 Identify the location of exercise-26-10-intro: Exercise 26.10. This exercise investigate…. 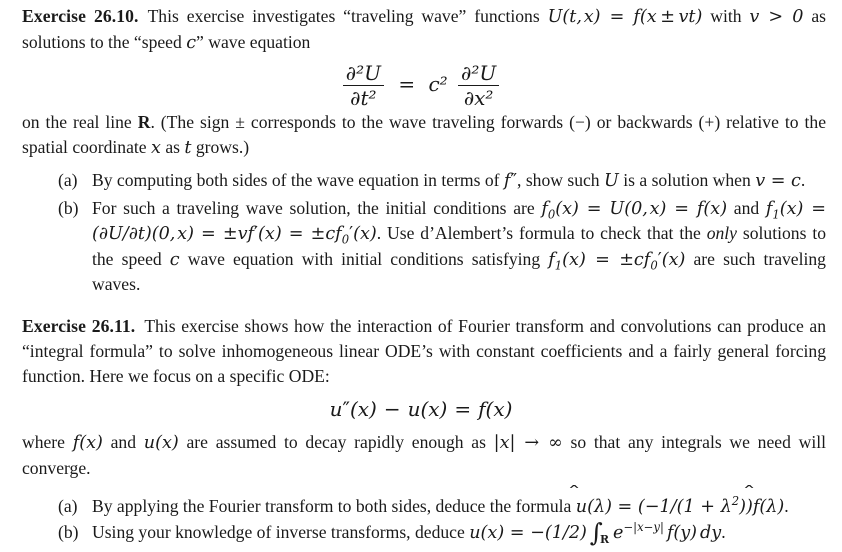
(421, 28).